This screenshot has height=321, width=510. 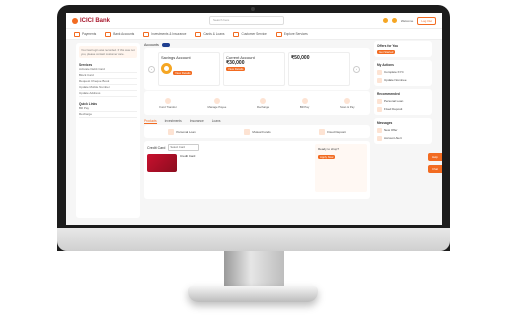 What do you see at coordinates (327, 157) in the screenshot?
I see `promo-button: Apply Now` at bounding box center [327, 157].